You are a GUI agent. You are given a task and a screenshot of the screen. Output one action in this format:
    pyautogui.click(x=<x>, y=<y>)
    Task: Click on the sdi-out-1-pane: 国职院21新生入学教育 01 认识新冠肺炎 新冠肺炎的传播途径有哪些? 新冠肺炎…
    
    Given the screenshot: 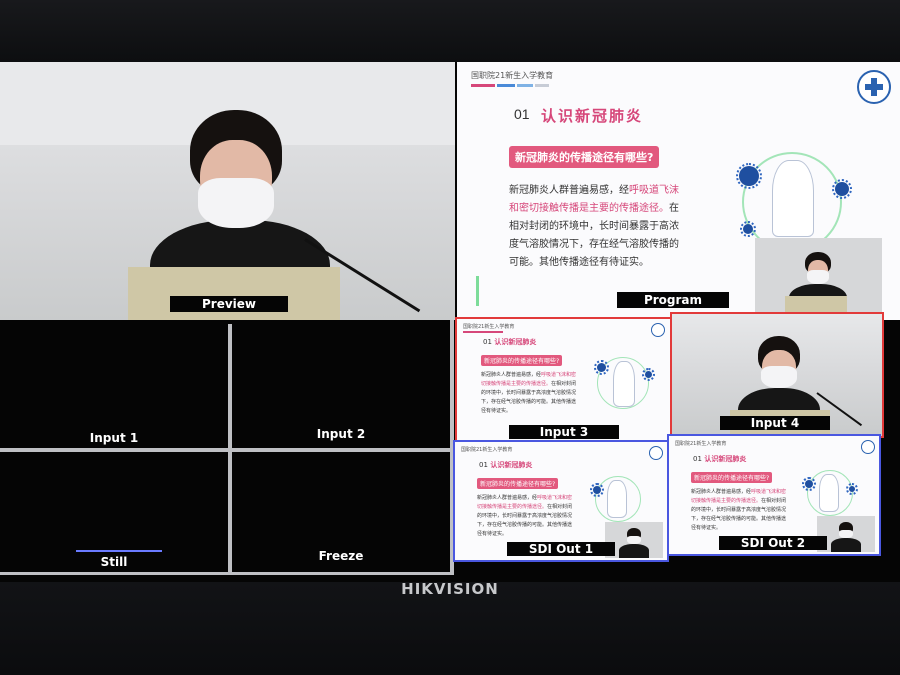 What is the action you would take?
    pyautogui.click(x=561, y=501)
    